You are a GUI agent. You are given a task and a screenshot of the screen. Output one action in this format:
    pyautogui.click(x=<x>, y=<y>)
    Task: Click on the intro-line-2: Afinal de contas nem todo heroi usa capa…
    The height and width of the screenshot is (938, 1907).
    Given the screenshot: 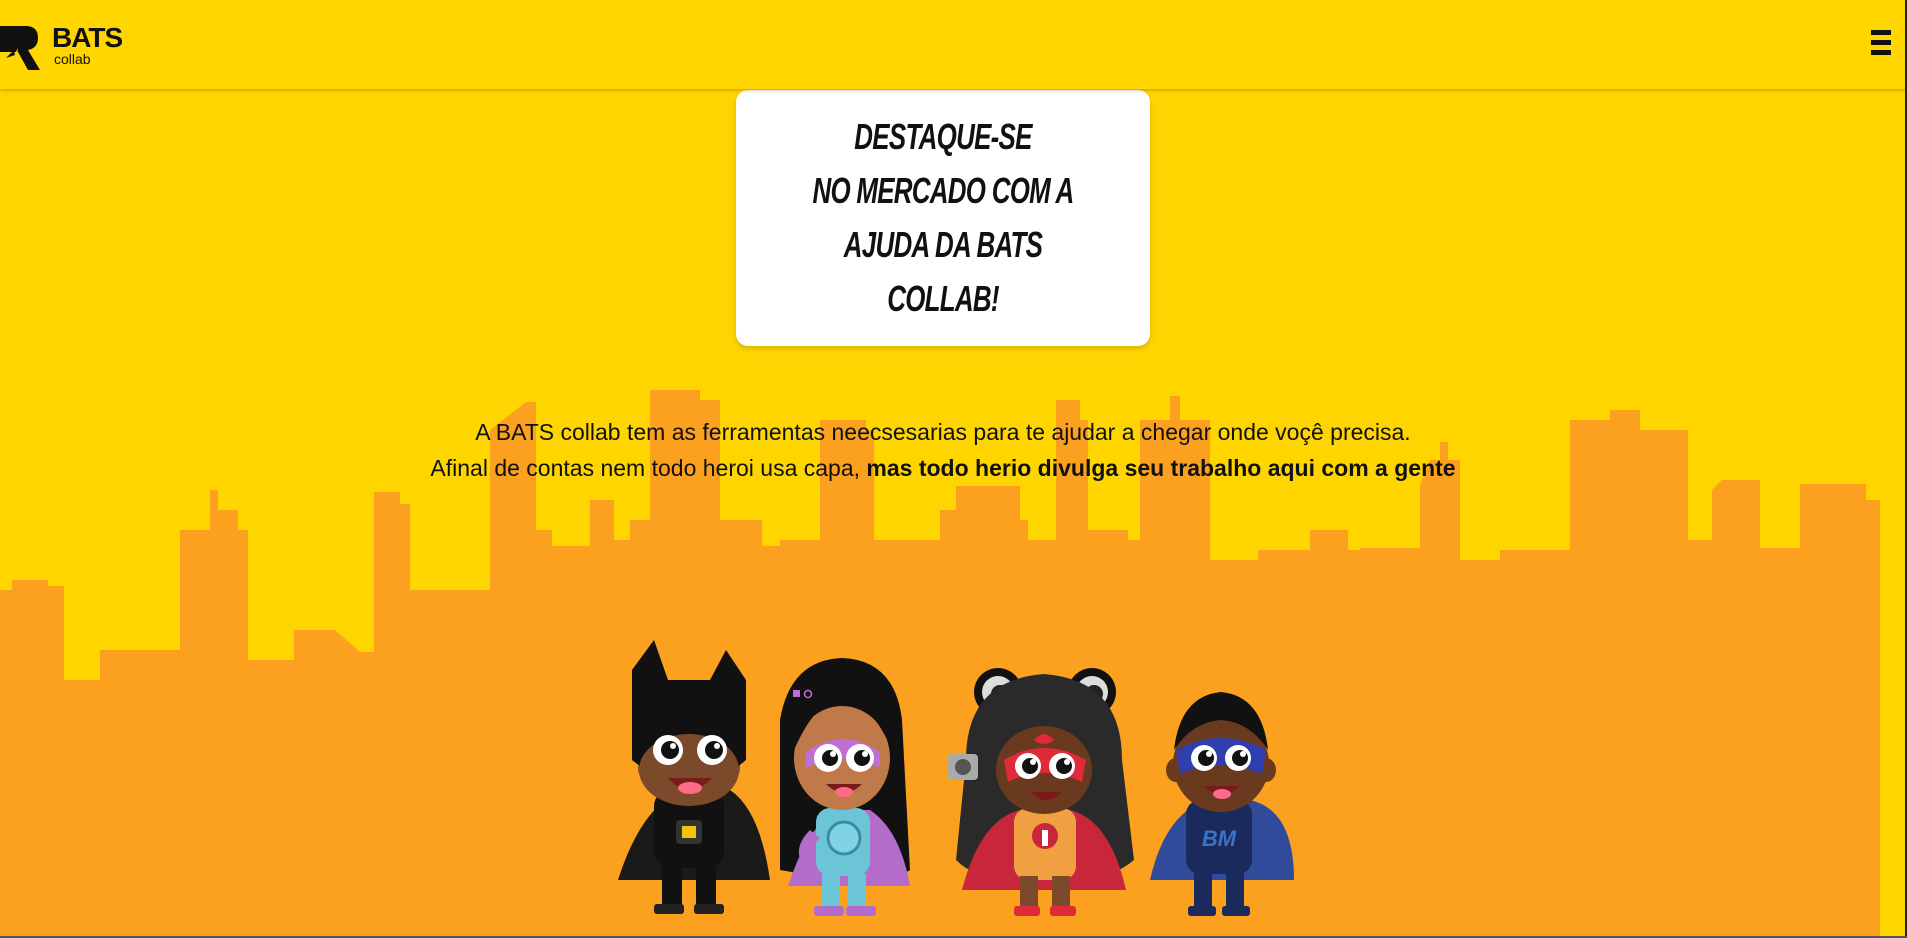 What is the action you would take?
    pyautogui.click(x=943, y=468)
    